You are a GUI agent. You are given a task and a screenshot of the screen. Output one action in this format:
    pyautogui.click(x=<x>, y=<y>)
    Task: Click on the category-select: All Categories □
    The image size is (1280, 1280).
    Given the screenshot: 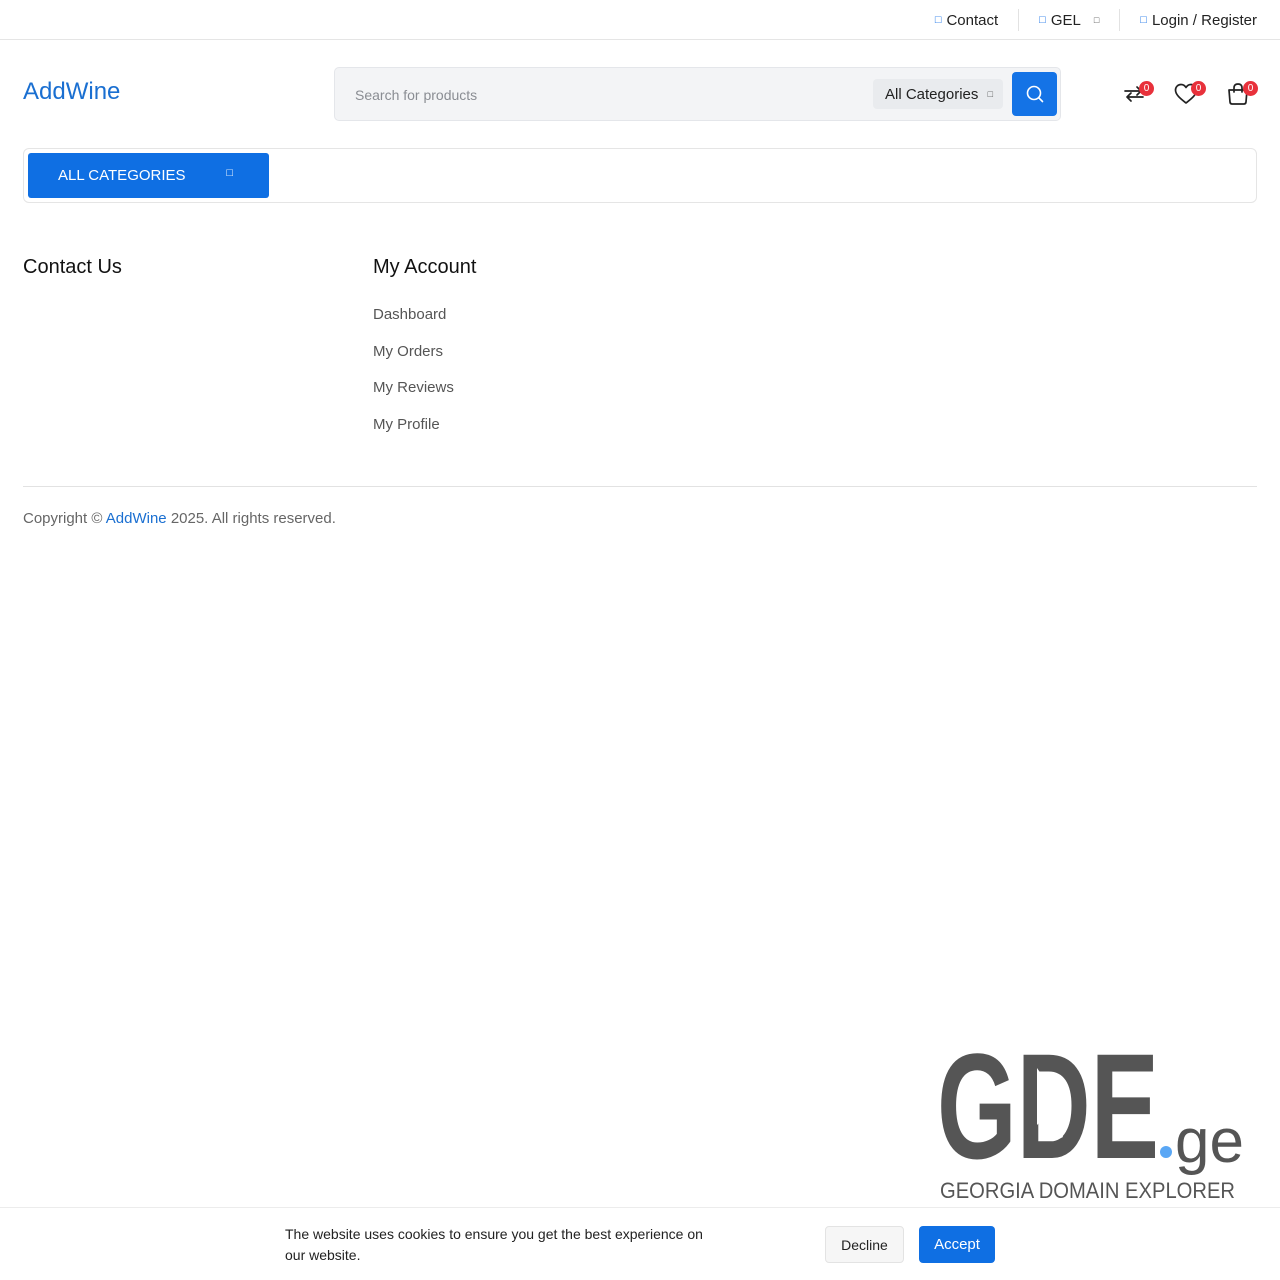 What is the action you would take?
    pyautogui.click(x=938, y=94)
    